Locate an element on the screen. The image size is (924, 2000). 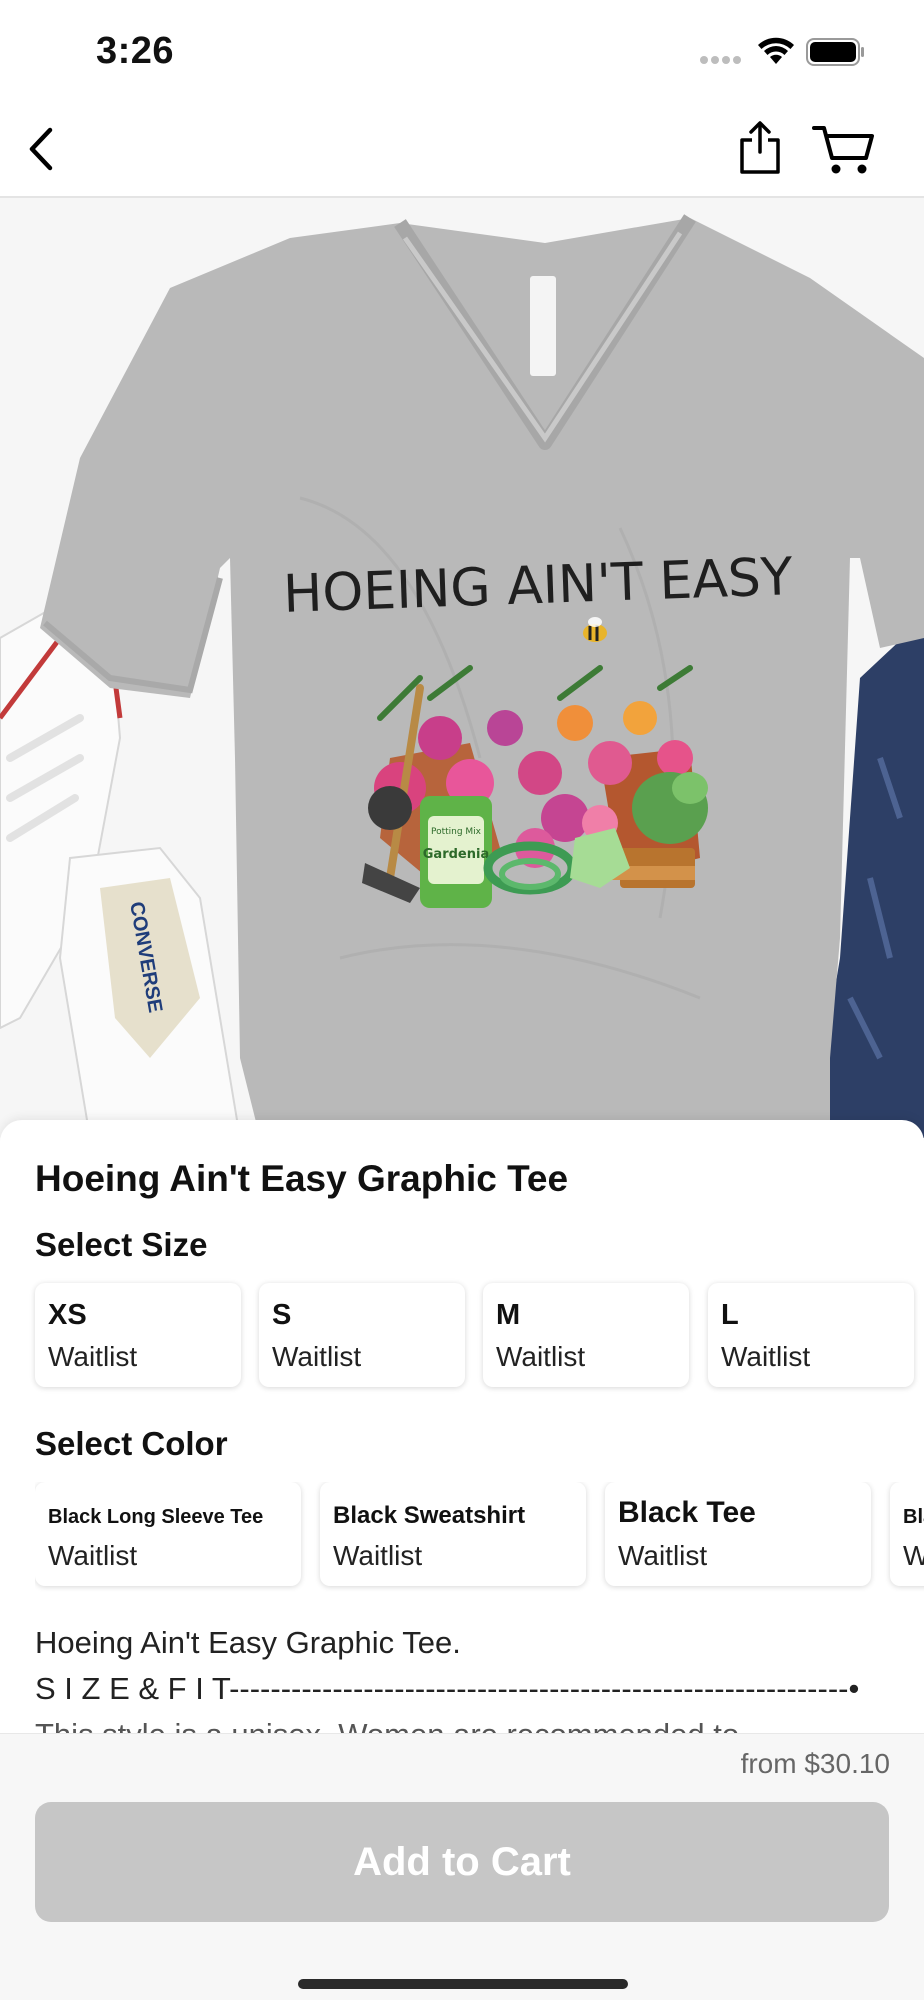
color-name: Black Tee is located at coordinates (687, 1512).